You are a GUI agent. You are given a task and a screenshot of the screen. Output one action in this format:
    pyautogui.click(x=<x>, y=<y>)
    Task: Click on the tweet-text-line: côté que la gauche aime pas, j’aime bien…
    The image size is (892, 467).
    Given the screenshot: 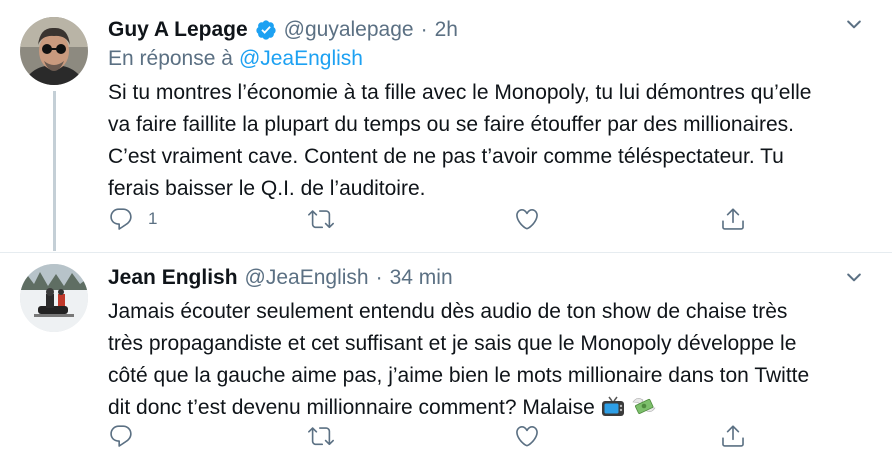 What is the action you would take?
    pyautogui.click(x=459, y=375)
    